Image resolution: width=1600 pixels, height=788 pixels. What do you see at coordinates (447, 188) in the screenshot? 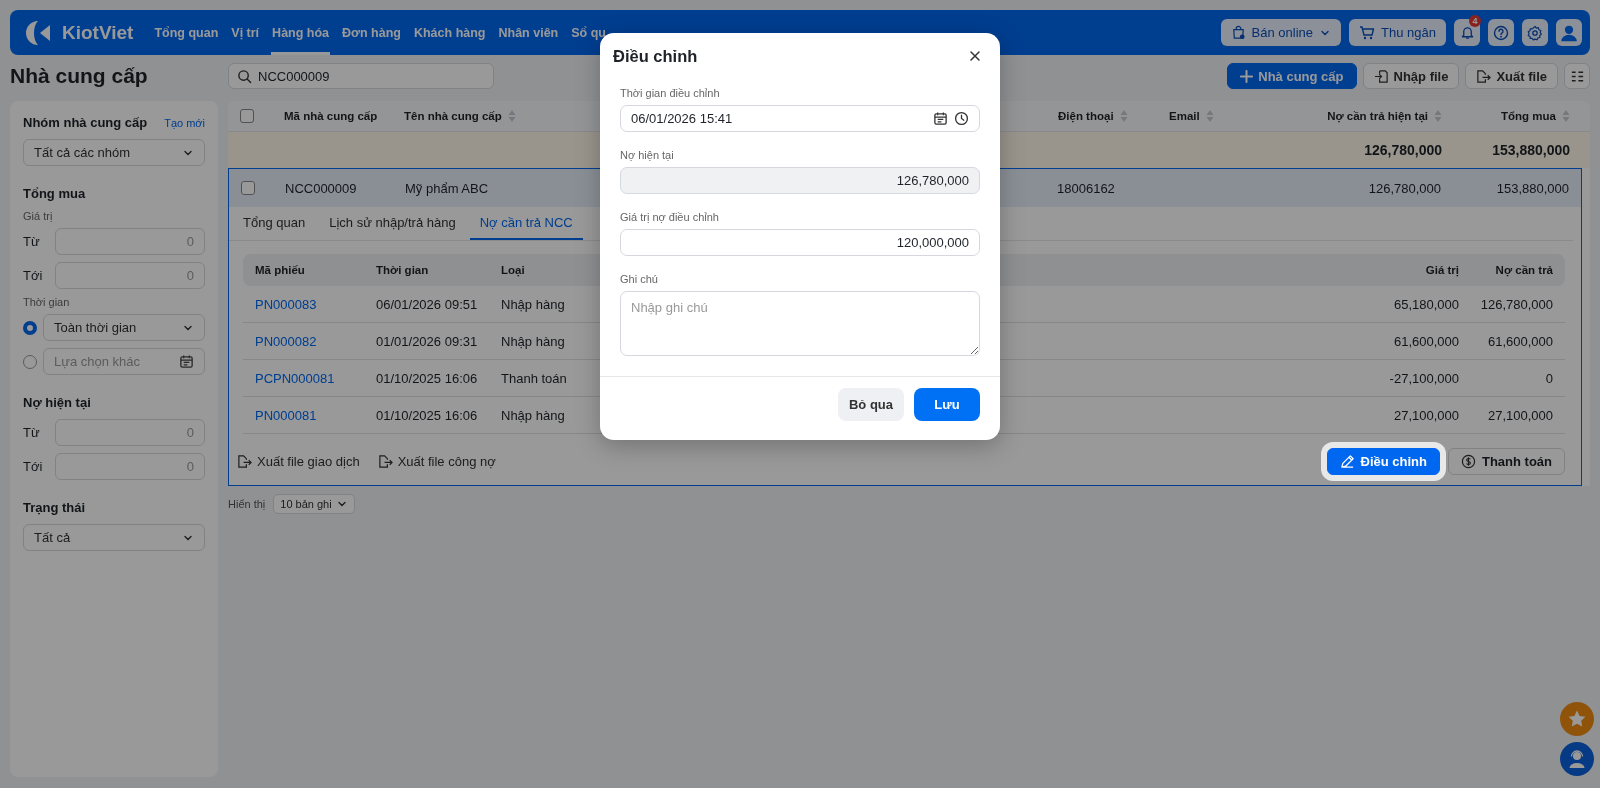
I see `table-cell: Mỹ phẩm ABC` at bounding box center [447, 188].